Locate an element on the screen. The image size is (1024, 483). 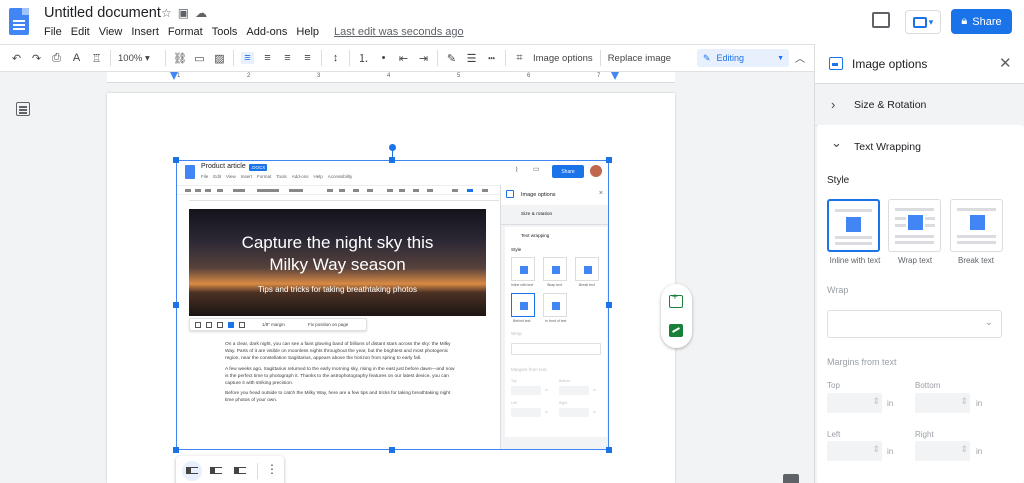
align-left-icon: ≡ is located at coordinates (247, 58).